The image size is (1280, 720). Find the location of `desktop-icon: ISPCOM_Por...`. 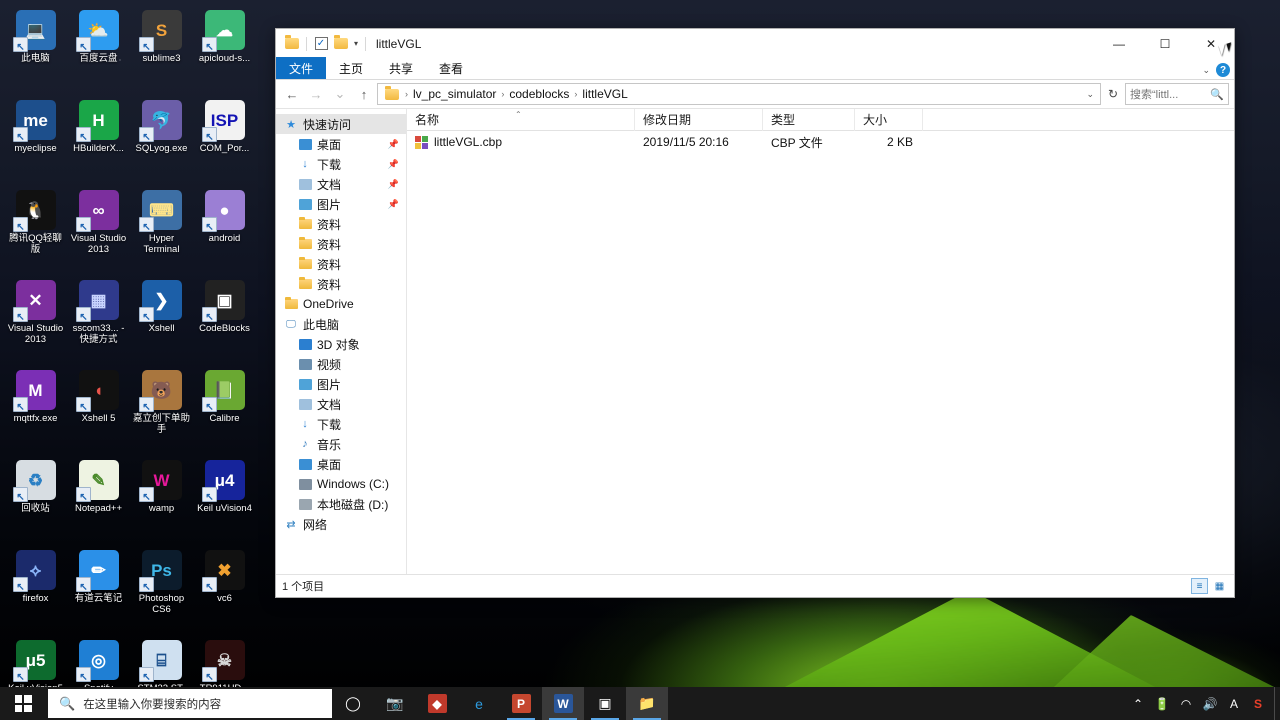

desktop-icon: ISPCOM_Por... is located at coordinates (224, 139).